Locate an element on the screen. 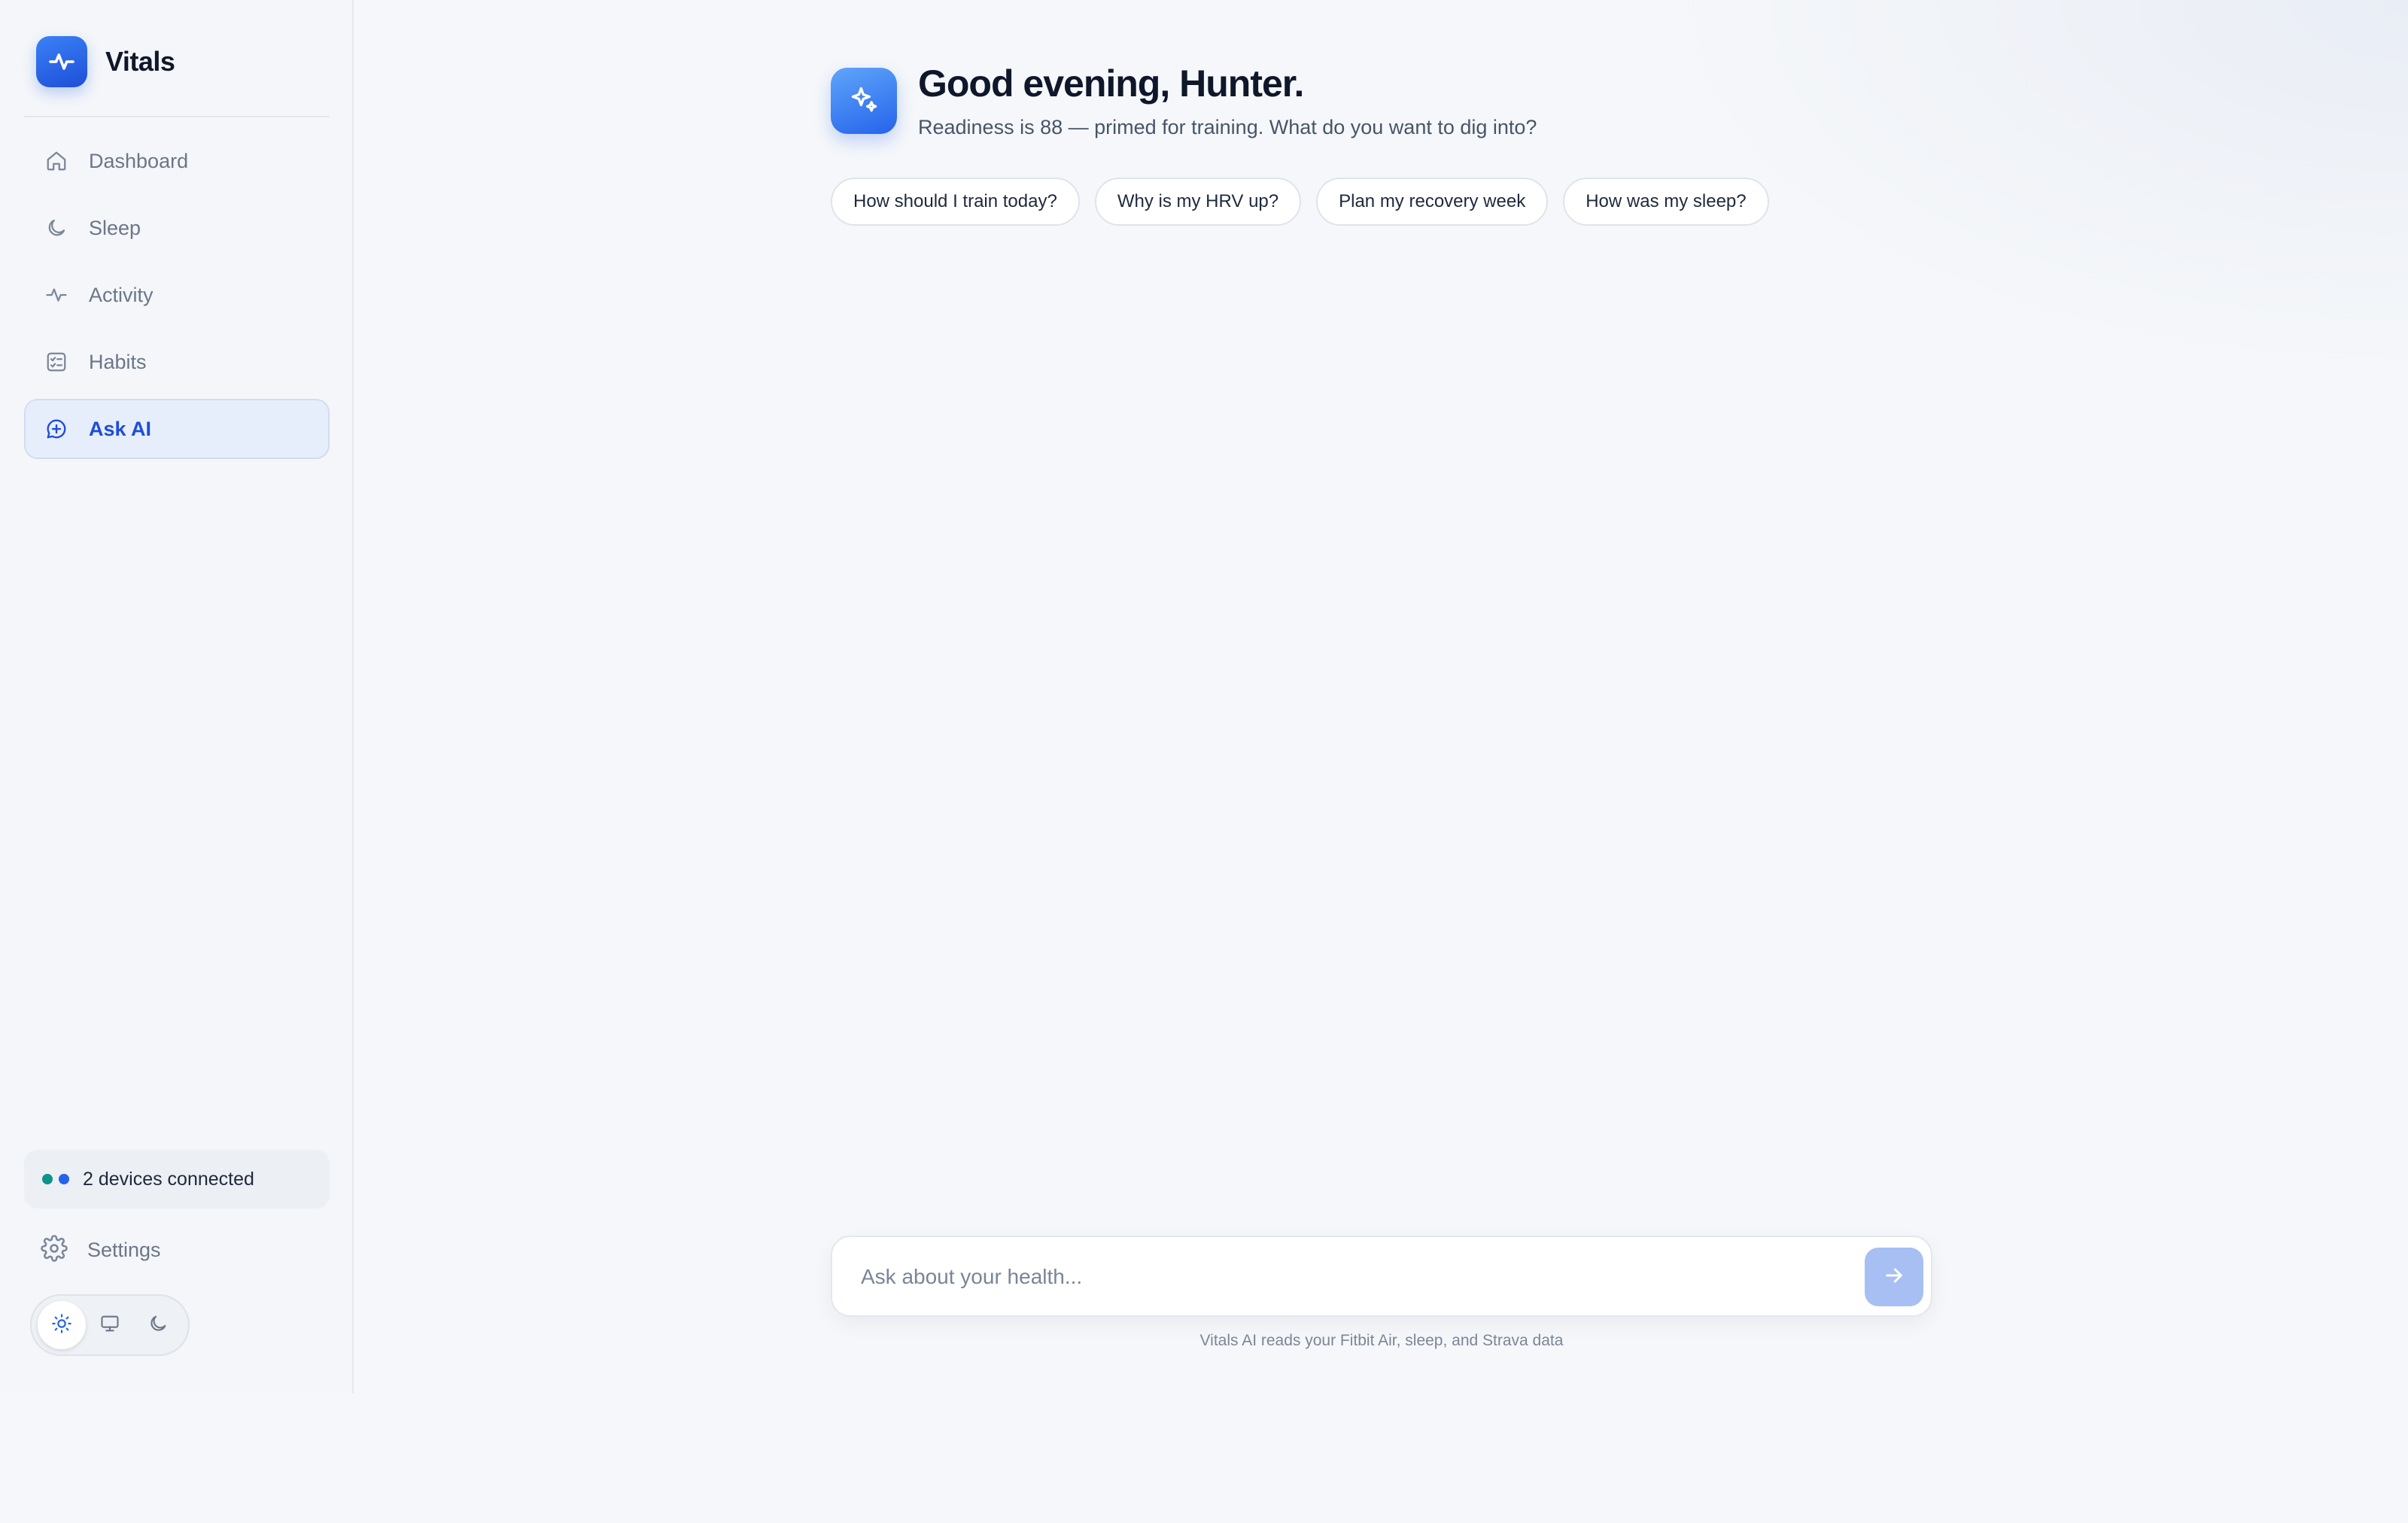 The image size is (2408, 1523). home-icon is located at coordinates (56, 161).